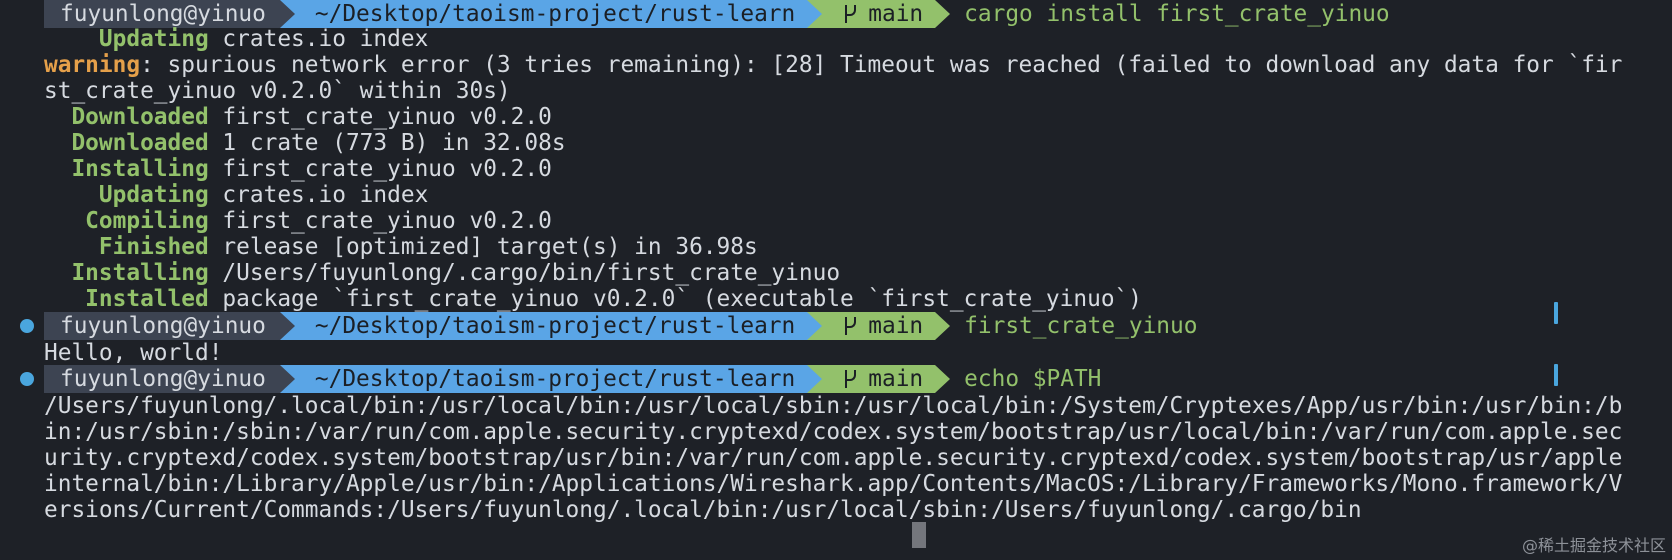 The height and width of the screenshot is (560, 1672). I want to click on output-line: Installing first_crate_yinuo v0.2.0, so click(298, 169).